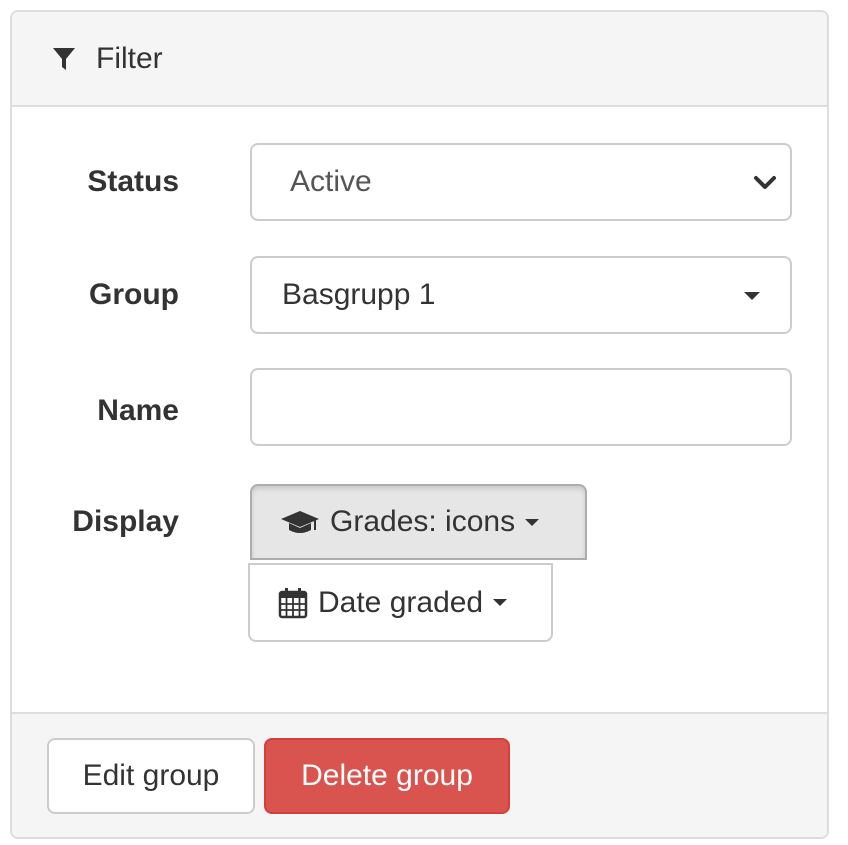  I want to click on group-selected-value: Basgrupp 1, so click(359, 294).